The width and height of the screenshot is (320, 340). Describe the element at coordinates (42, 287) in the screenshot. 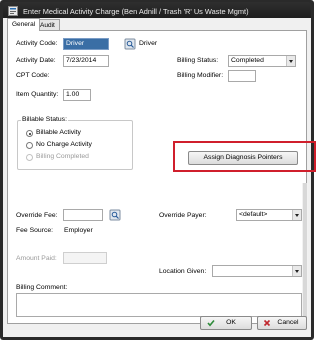

I see `billing-comment-label: Billing Comment:` at that location.